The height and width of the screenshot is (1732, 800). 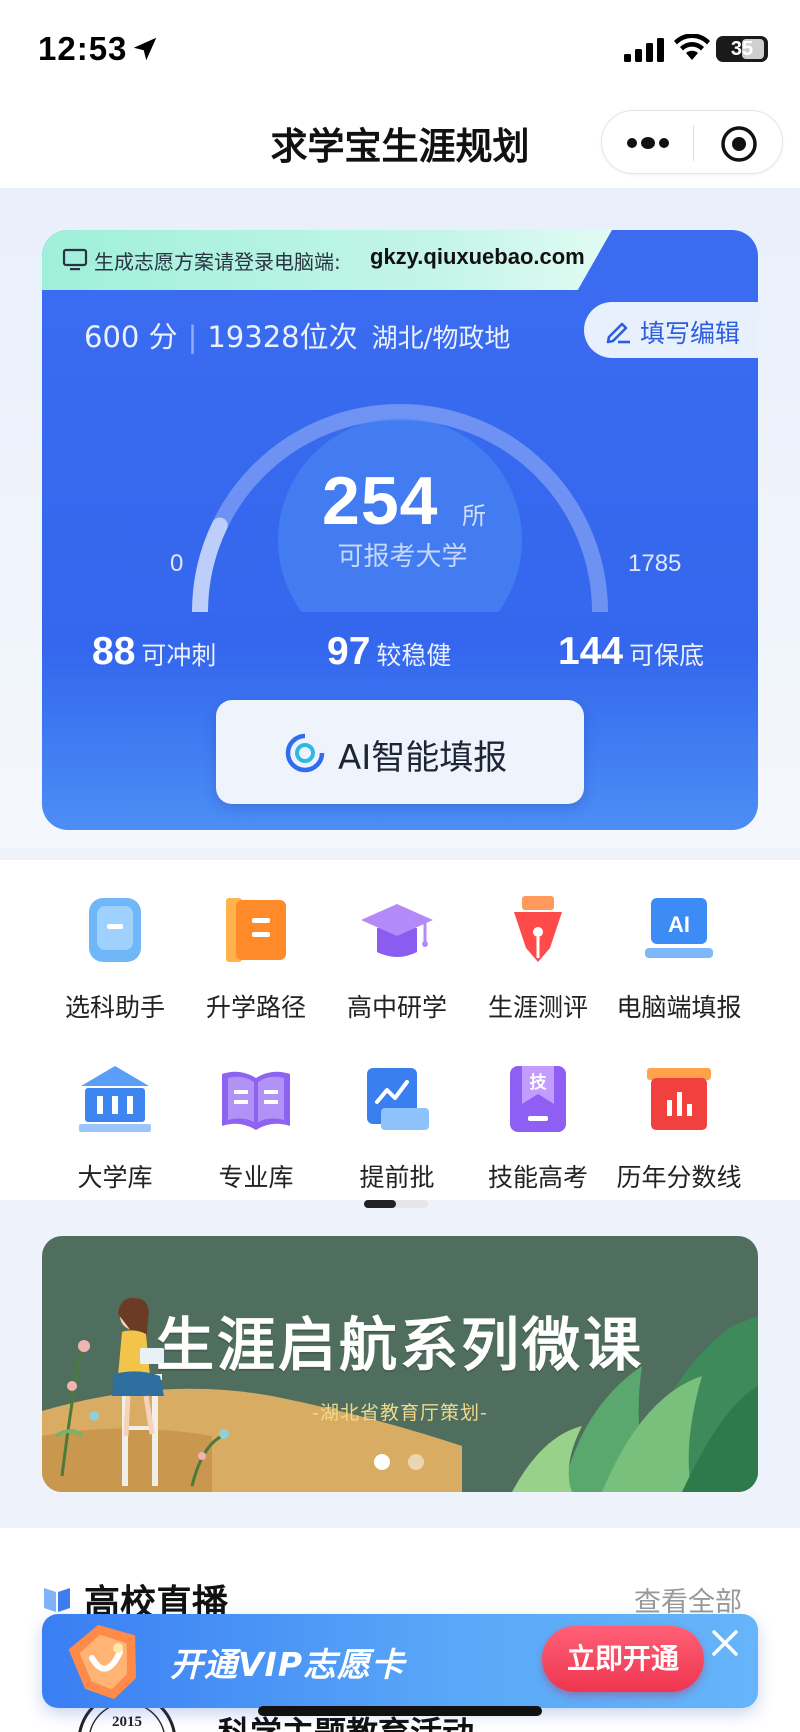 What do you see at coordinates (179, 655) in the screenshot?
I see `stat-reach-label: 可冲刺` at bounding box center [179, 655].